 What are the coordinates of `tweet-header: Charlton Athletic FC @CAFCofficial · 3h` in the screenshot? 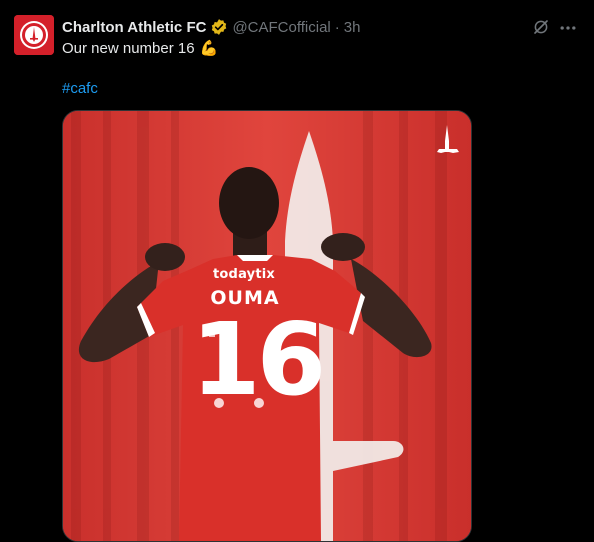 It's located at (293, 27).